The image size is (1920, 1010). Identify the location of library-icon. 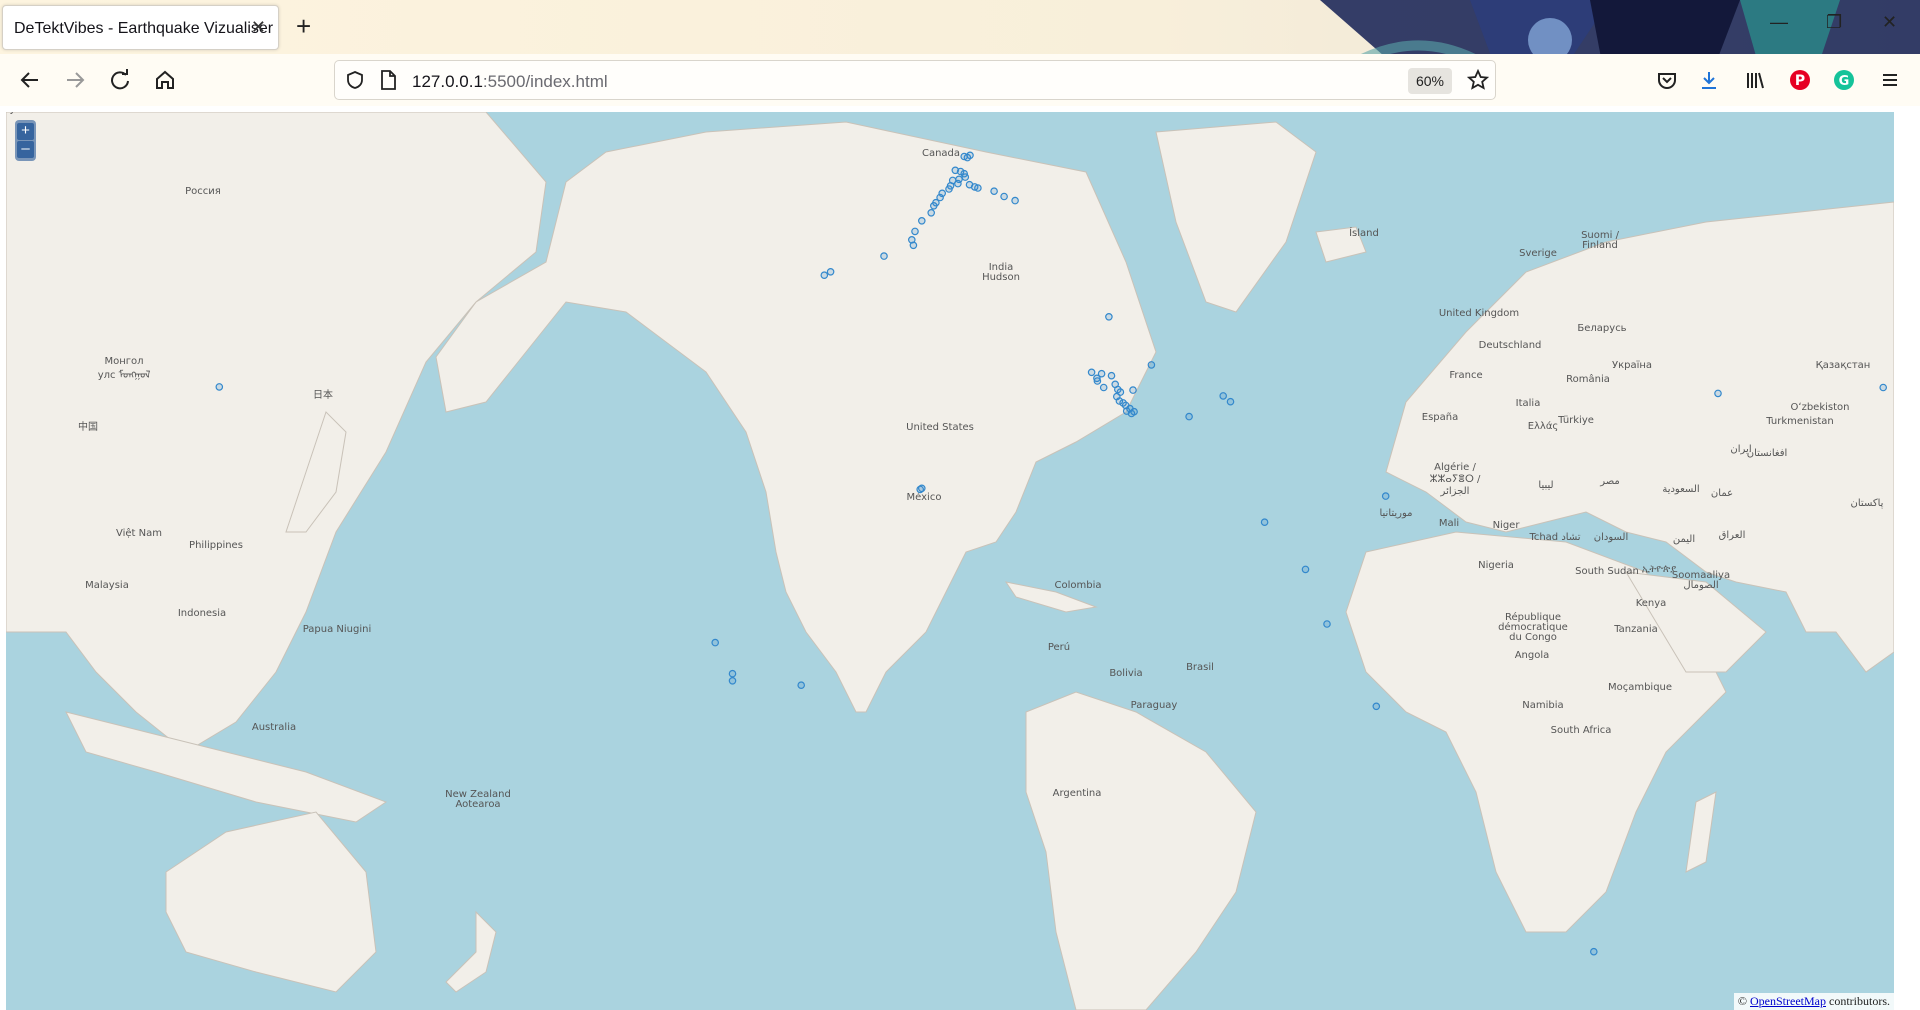
(1755, 80).